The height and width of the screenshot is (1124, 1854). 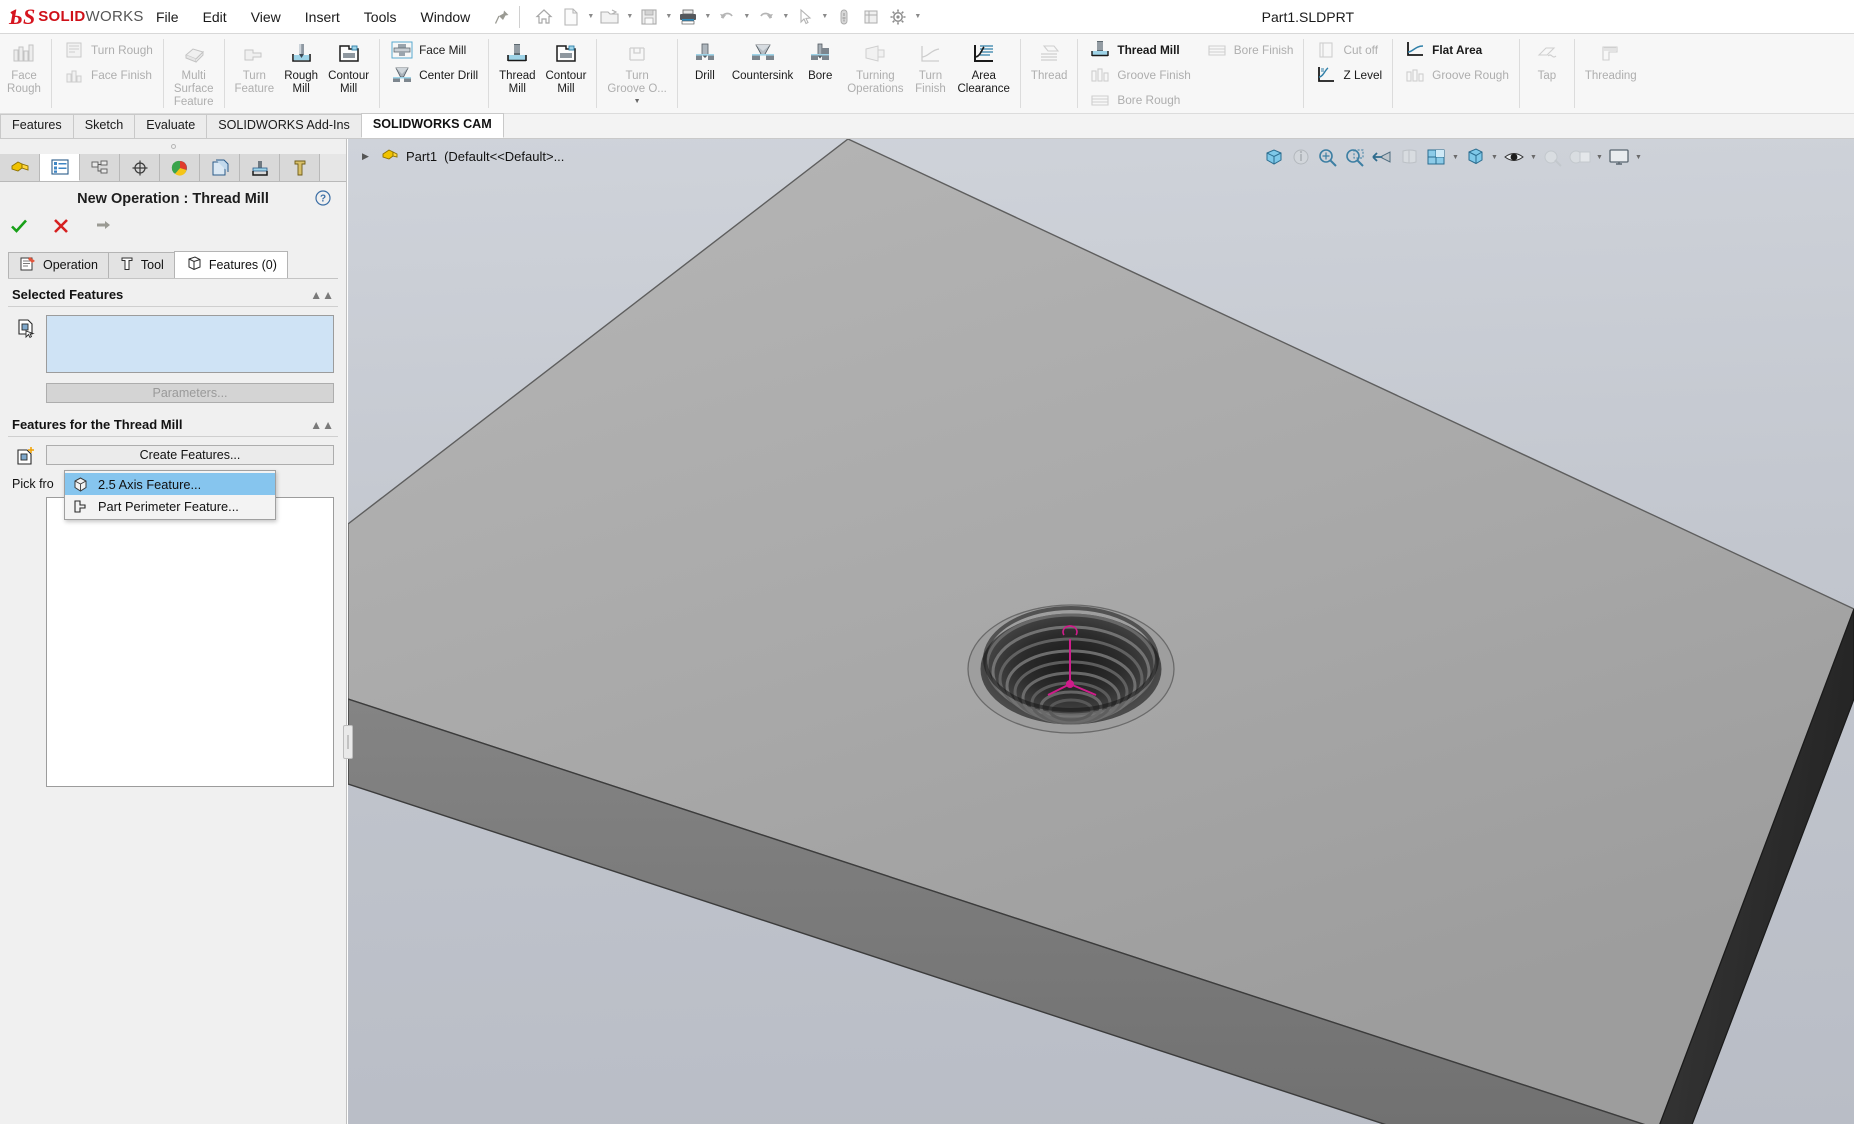 I want to click on new-document-icon, so click(x=571, y=17).